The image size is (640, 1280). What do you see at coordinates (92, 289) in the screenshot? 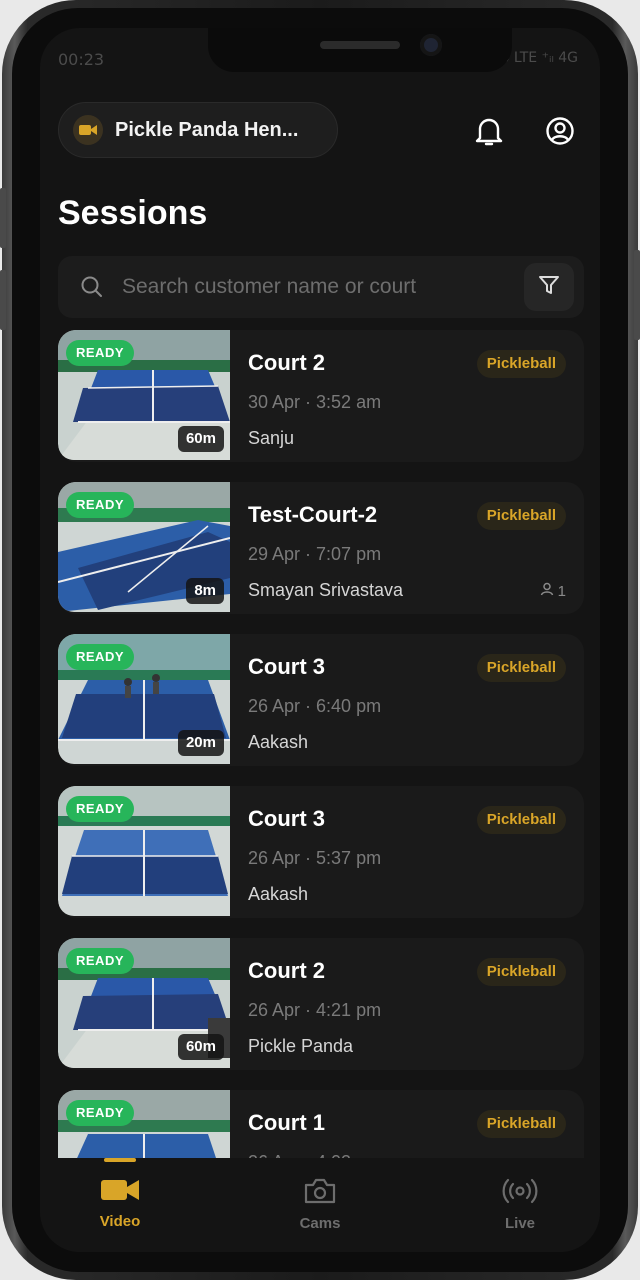
I see `search-icon` at bounding box center [92, 289].